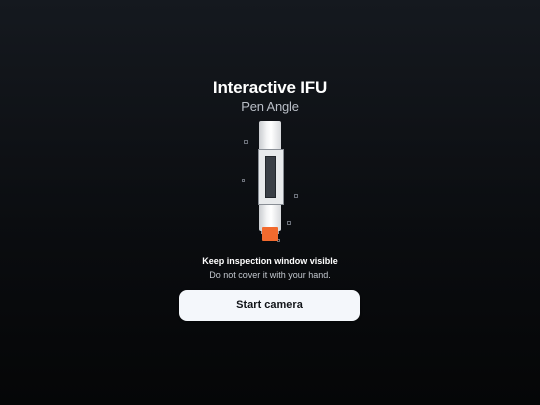 This screenshot has width=540, height=405. I want to click on instruction-heading: Keep inspection window visible, so click(270, 261).